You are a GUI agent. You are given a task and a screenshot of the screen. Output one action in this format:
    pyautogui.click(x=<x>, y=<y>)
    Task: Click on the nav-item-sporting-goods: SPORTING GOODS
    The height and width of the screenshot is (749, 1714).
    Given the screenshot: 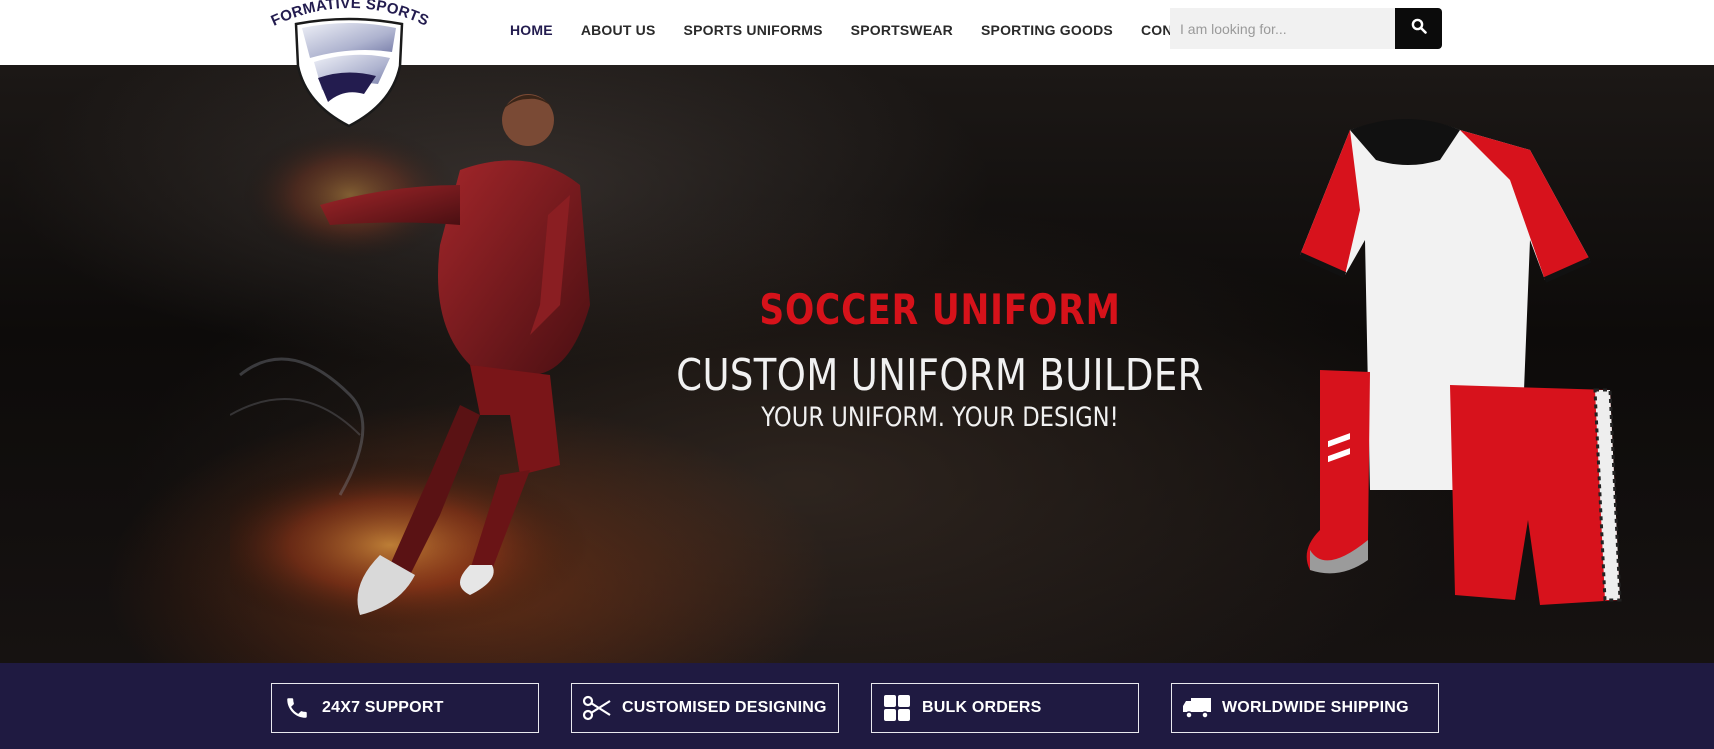 What is the action you would take?
    pyautogui.click(x=1047, y=30)
    